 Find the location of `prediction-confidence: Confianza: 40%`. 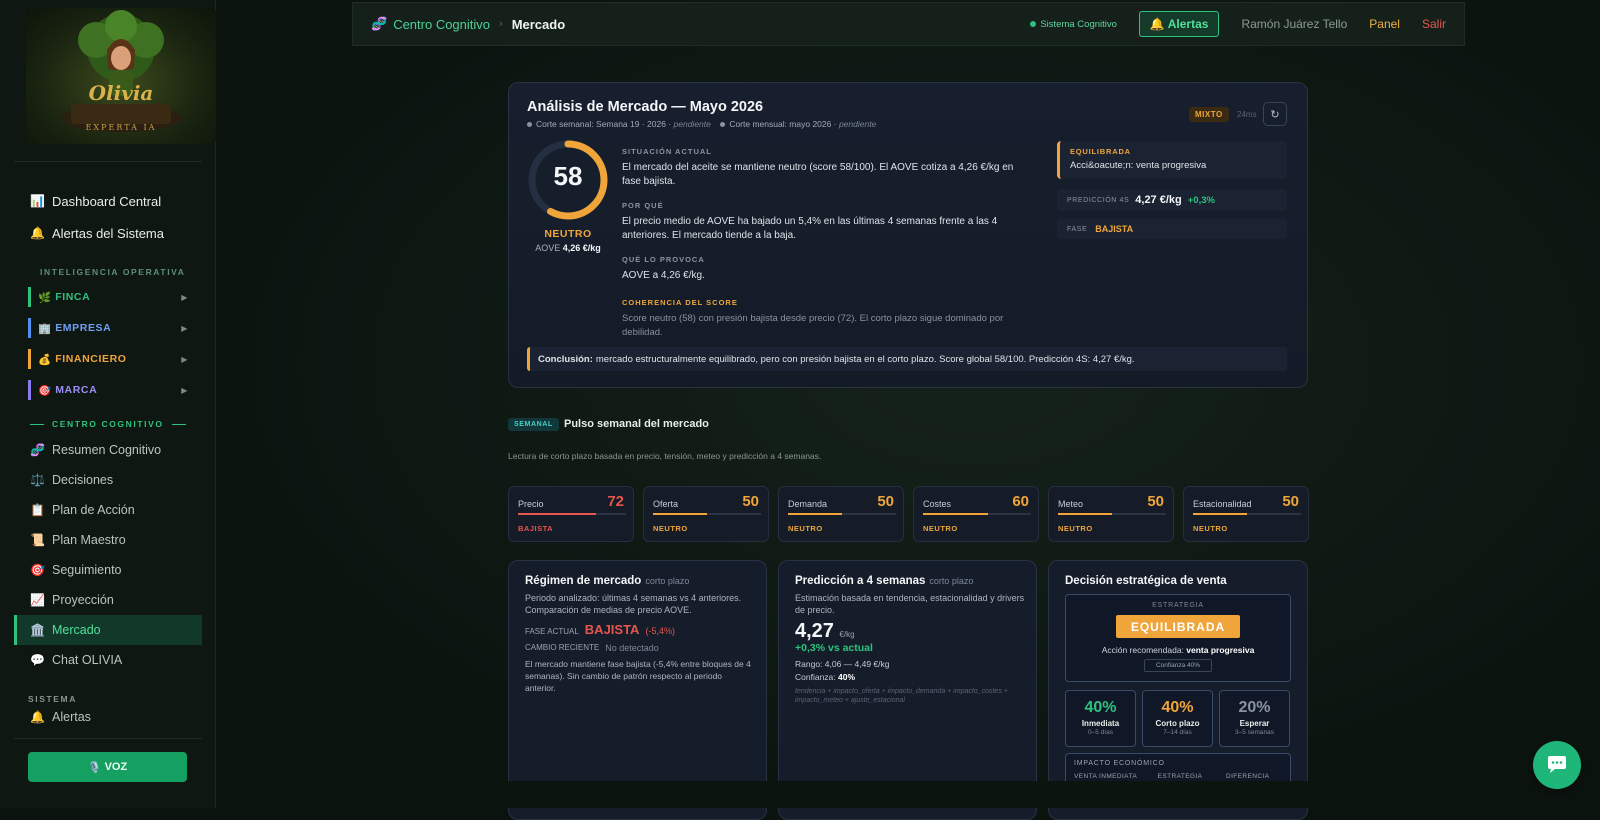

prediction-confidence: Confianza: 40% is located at coordinates (825, 677).